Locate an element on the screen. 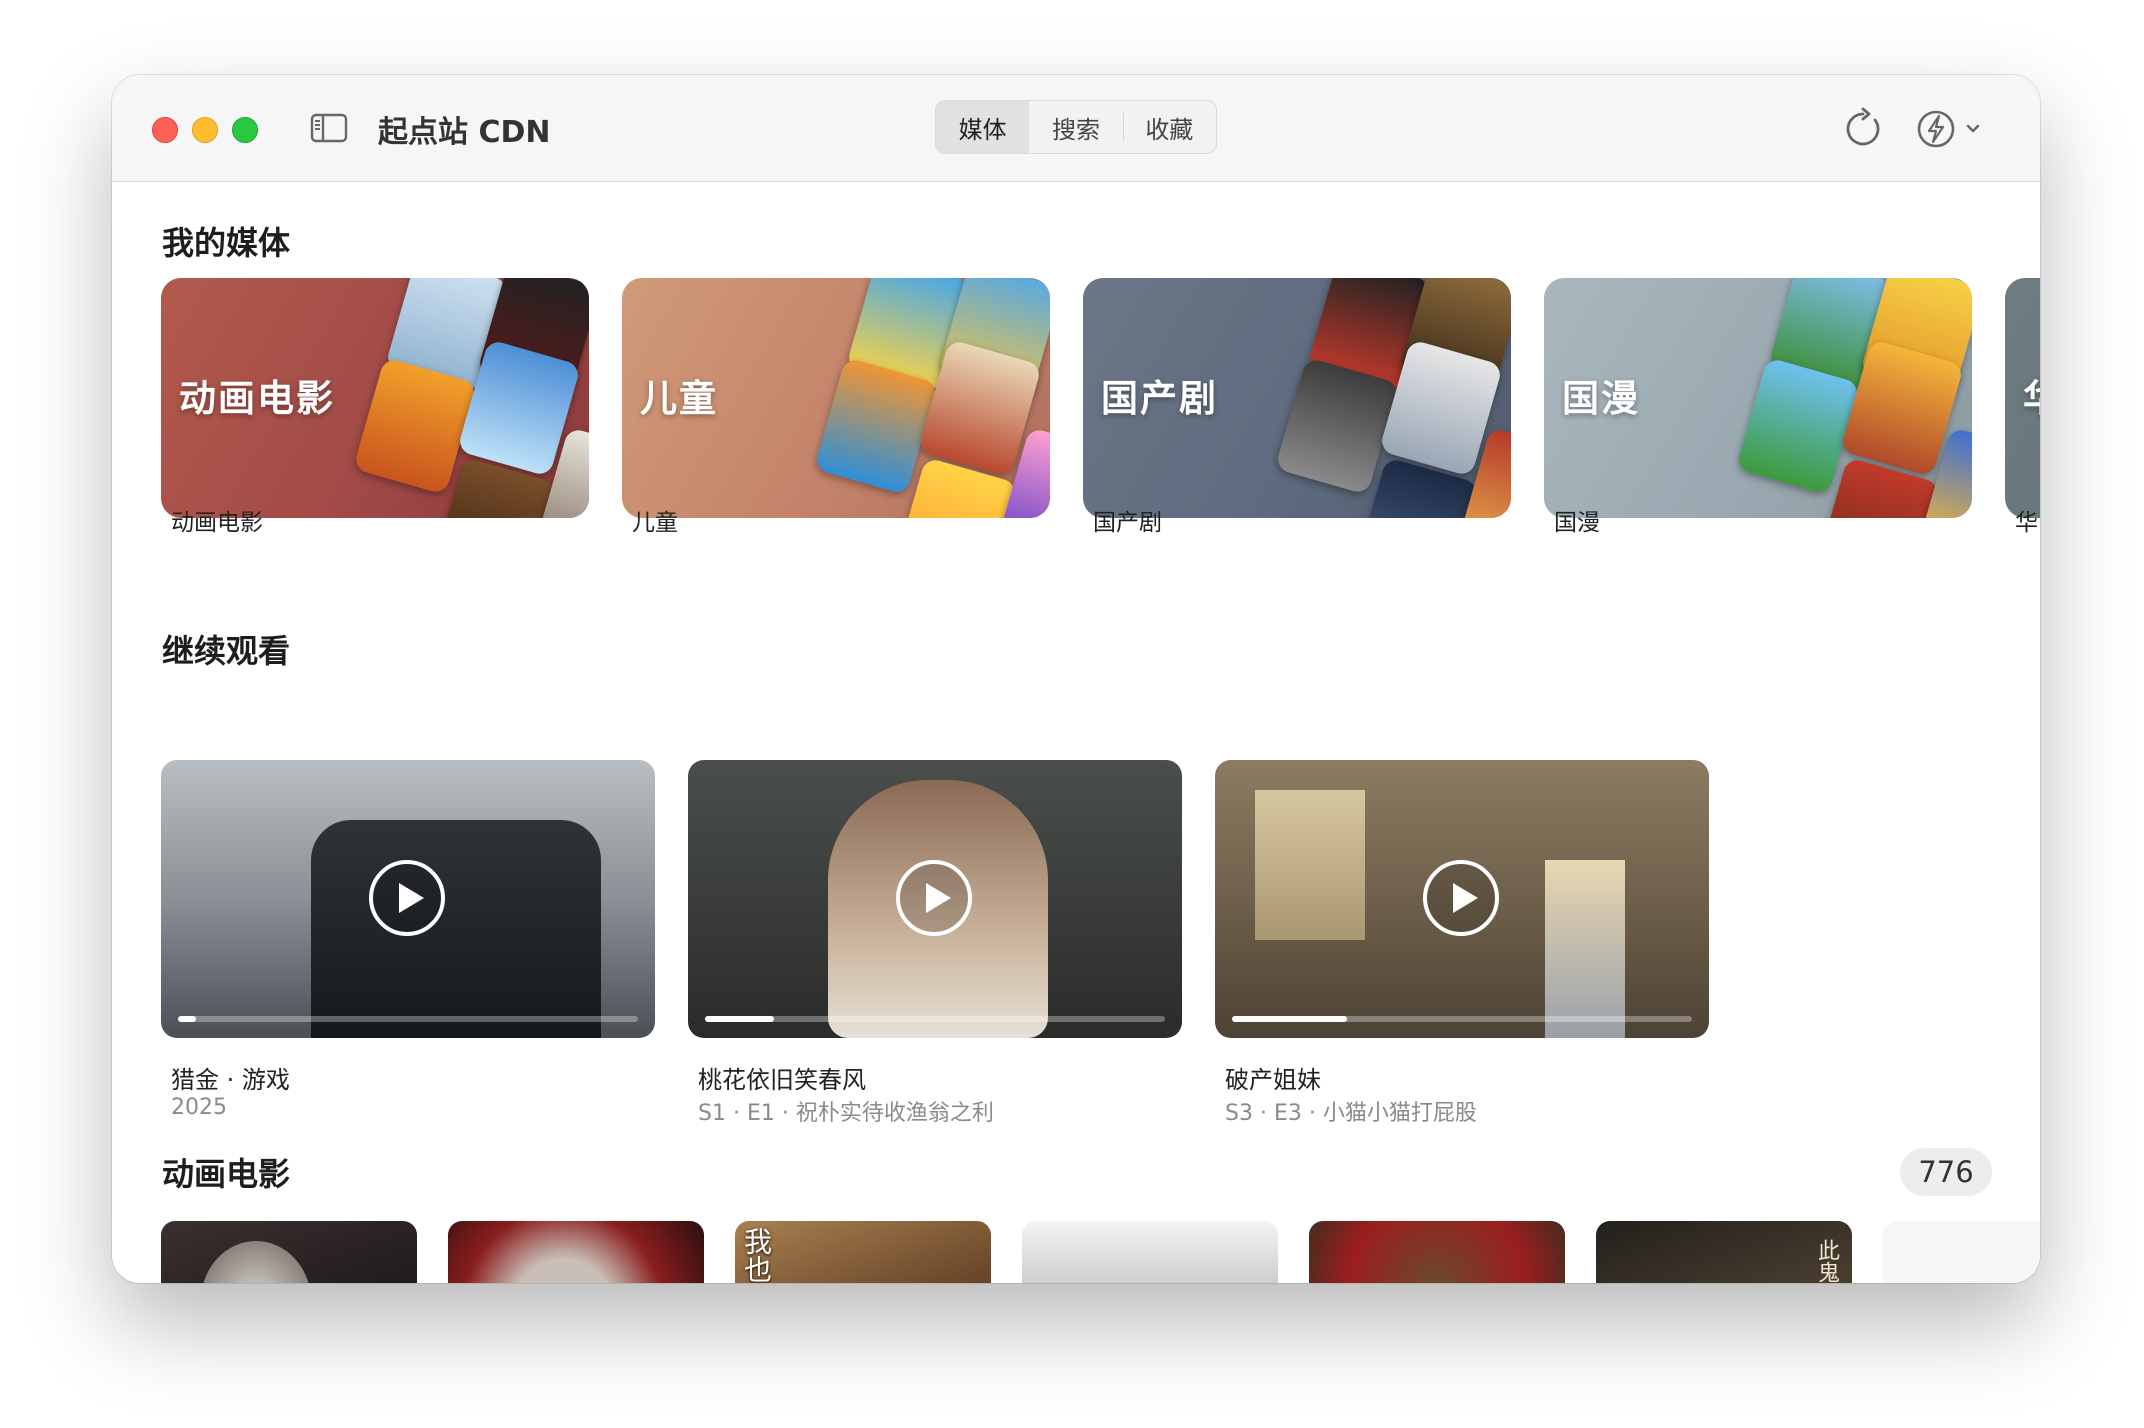 The width and height of the screenshot is (2144, 1428). chevron-down-icon is located at coordinates (1973, 128).